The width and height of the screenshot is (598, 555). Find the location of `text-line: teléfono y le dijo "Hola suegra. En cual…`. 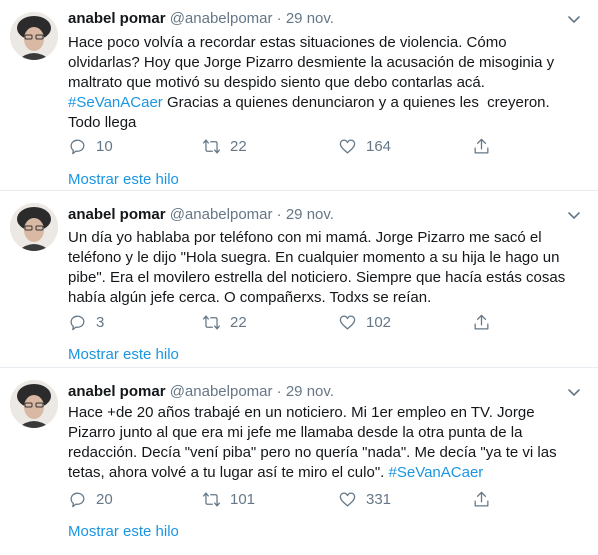

text-line: teléfono y le dijo "Hola suegra. En cual… is located at coordinates (314, 257).